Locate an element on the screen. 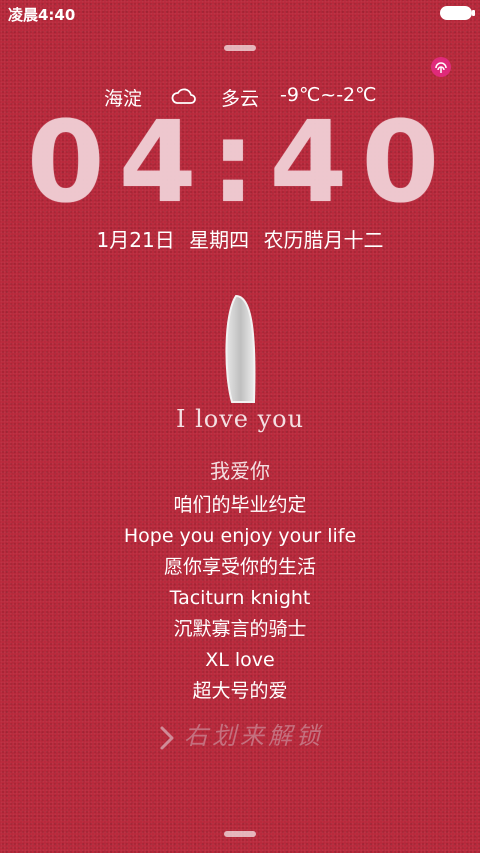 The image size is (480, 853). date-row: 1月21日 星期四 农历腊月十二 is located at coordinates (240, 238).